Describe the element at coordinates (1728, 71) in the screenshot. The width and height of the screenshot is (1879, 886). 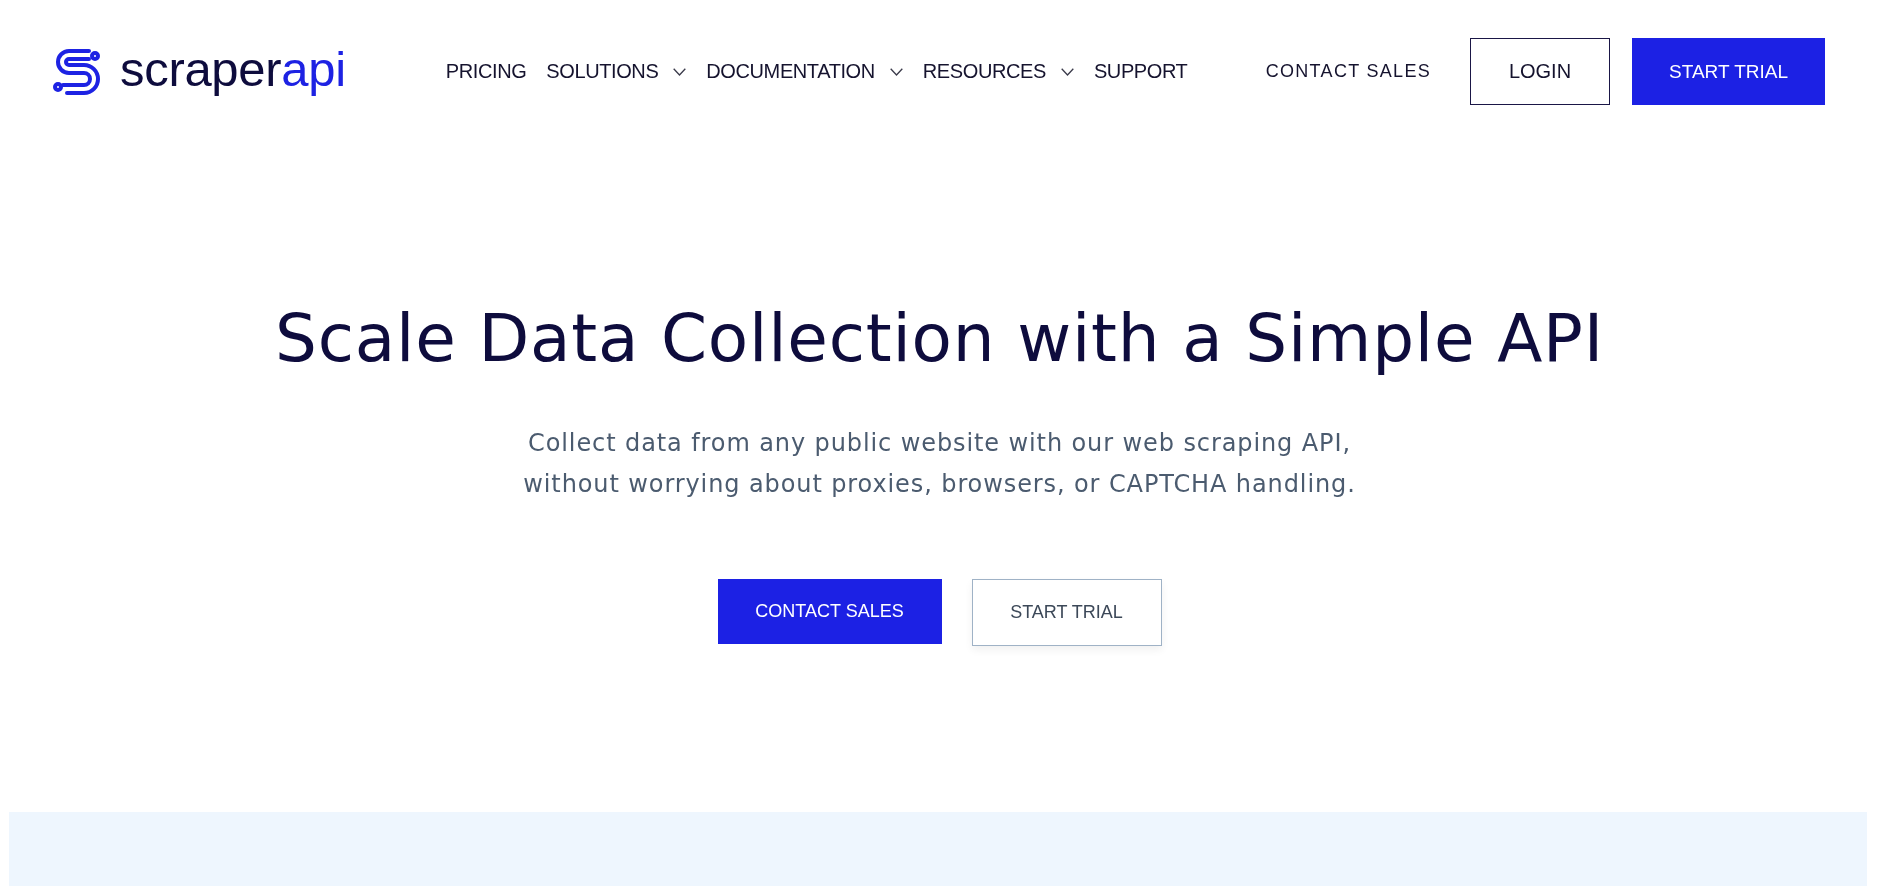
I see `primary-button: START TRIAL` at that location.